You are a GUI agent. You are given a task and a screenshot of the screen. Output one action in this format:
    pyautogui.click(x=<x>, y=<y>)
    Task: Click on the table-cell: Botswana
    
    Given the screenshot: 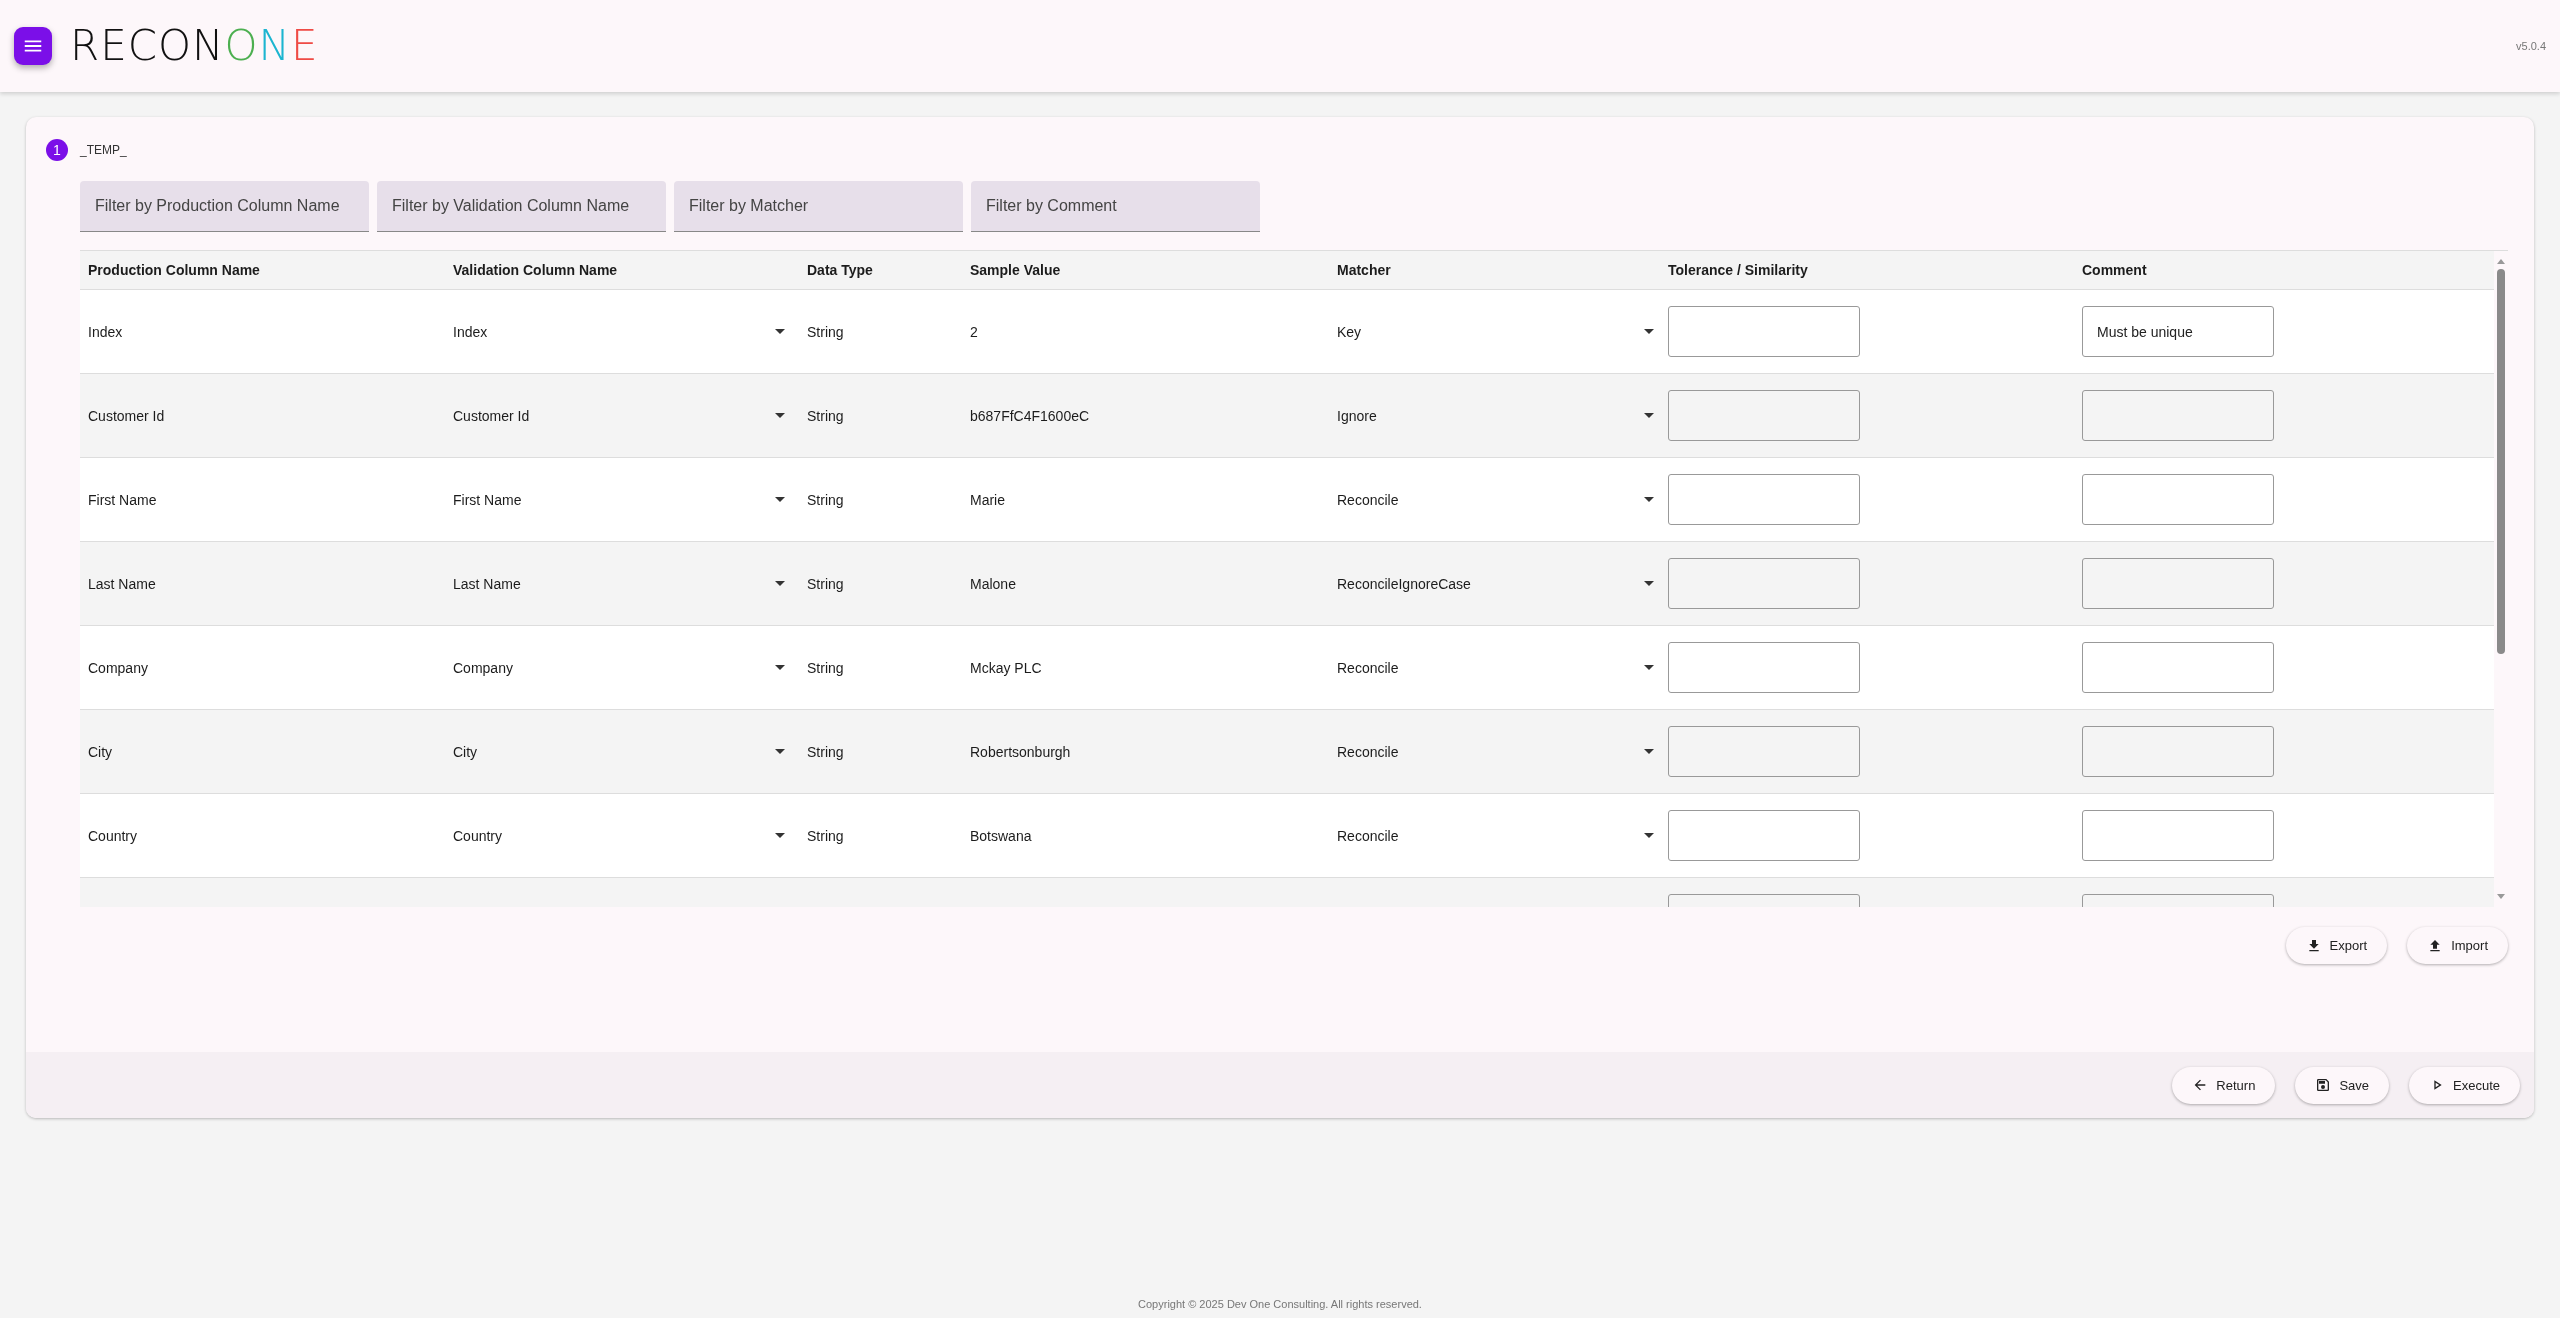 What is the action you would take?
    pyautogui.click(x=1001, y=835)
    